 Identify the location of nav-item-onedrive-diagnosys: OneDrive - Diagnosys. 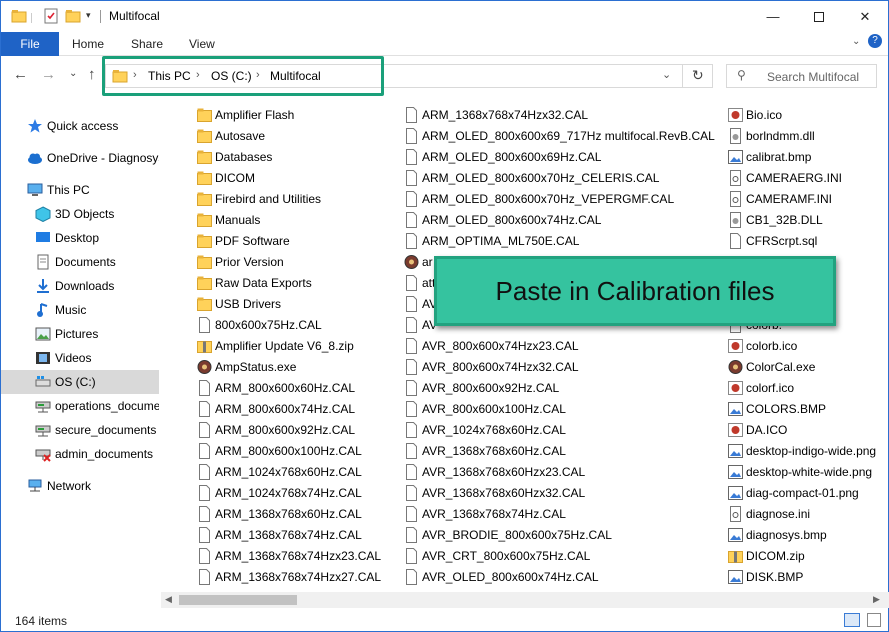
(80, 158).